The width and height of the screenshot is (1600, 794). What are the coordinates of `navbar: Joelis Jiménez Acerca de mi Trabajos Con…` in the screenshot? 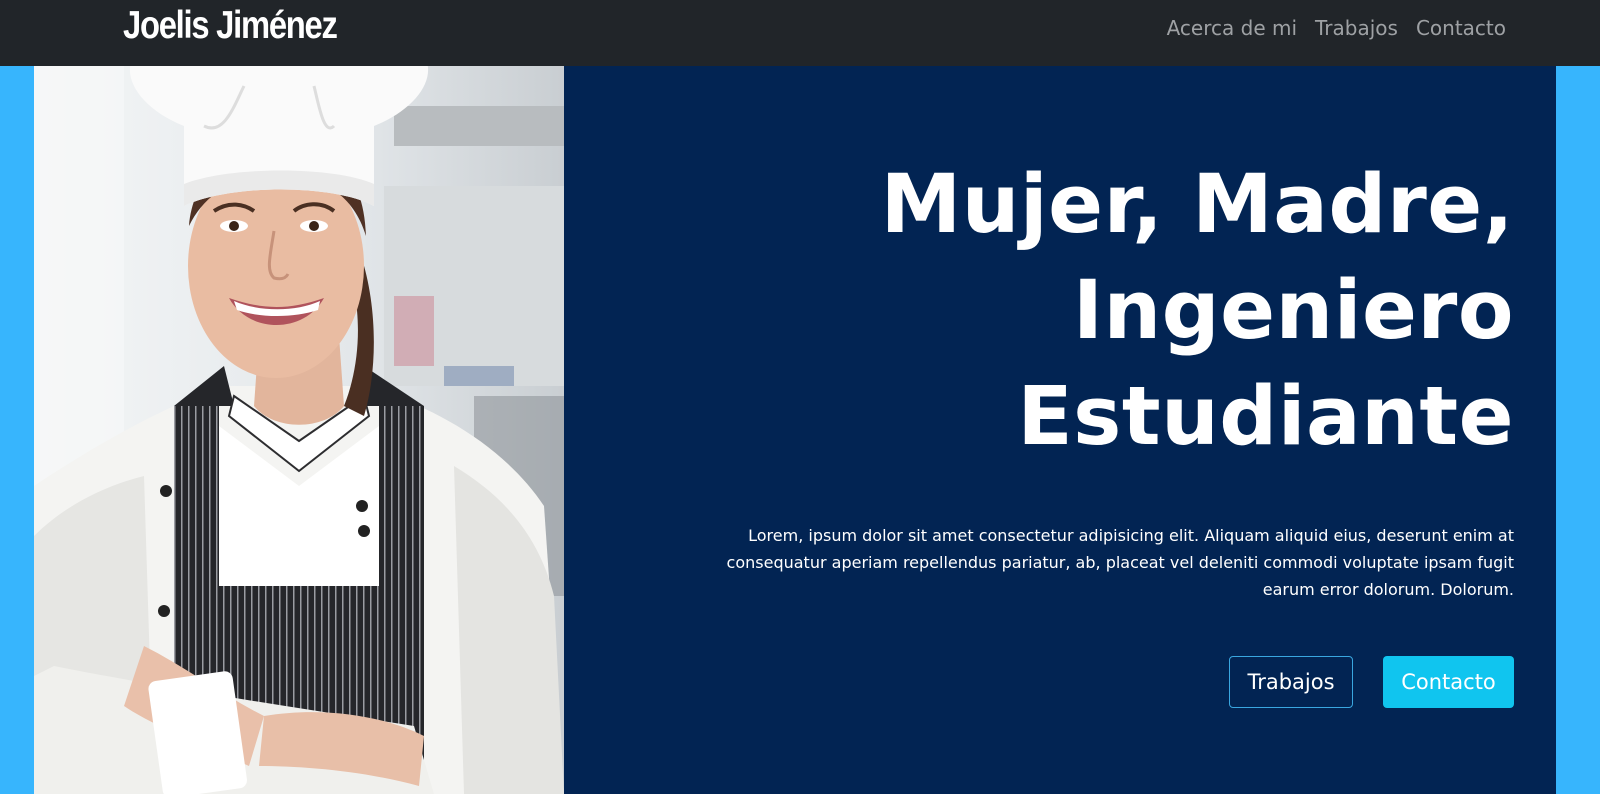 It's located at (800, 33).